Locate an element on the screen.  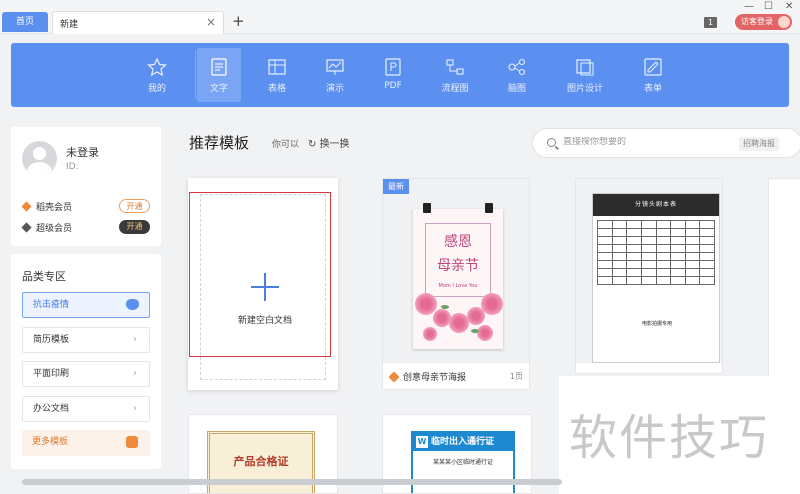
tool-writer-label: 文字 is located at coordinates (218, 89).